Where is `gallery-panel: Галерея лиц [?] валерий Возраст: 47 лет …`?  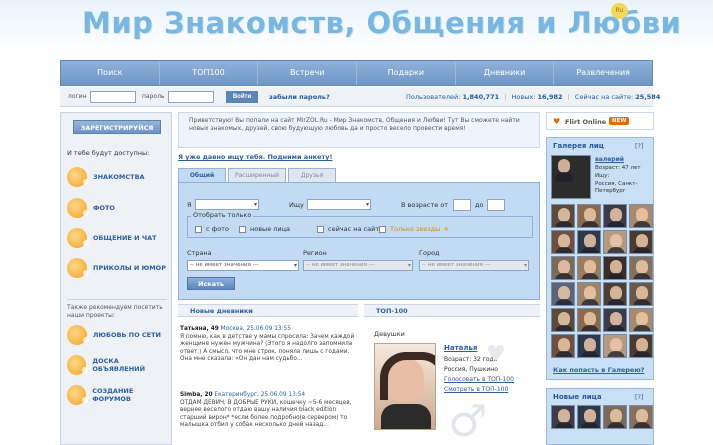
gallery-panel: Галерея лиц [?] валерий Возраст: 47 лет … is located at coordinates (600, 258).